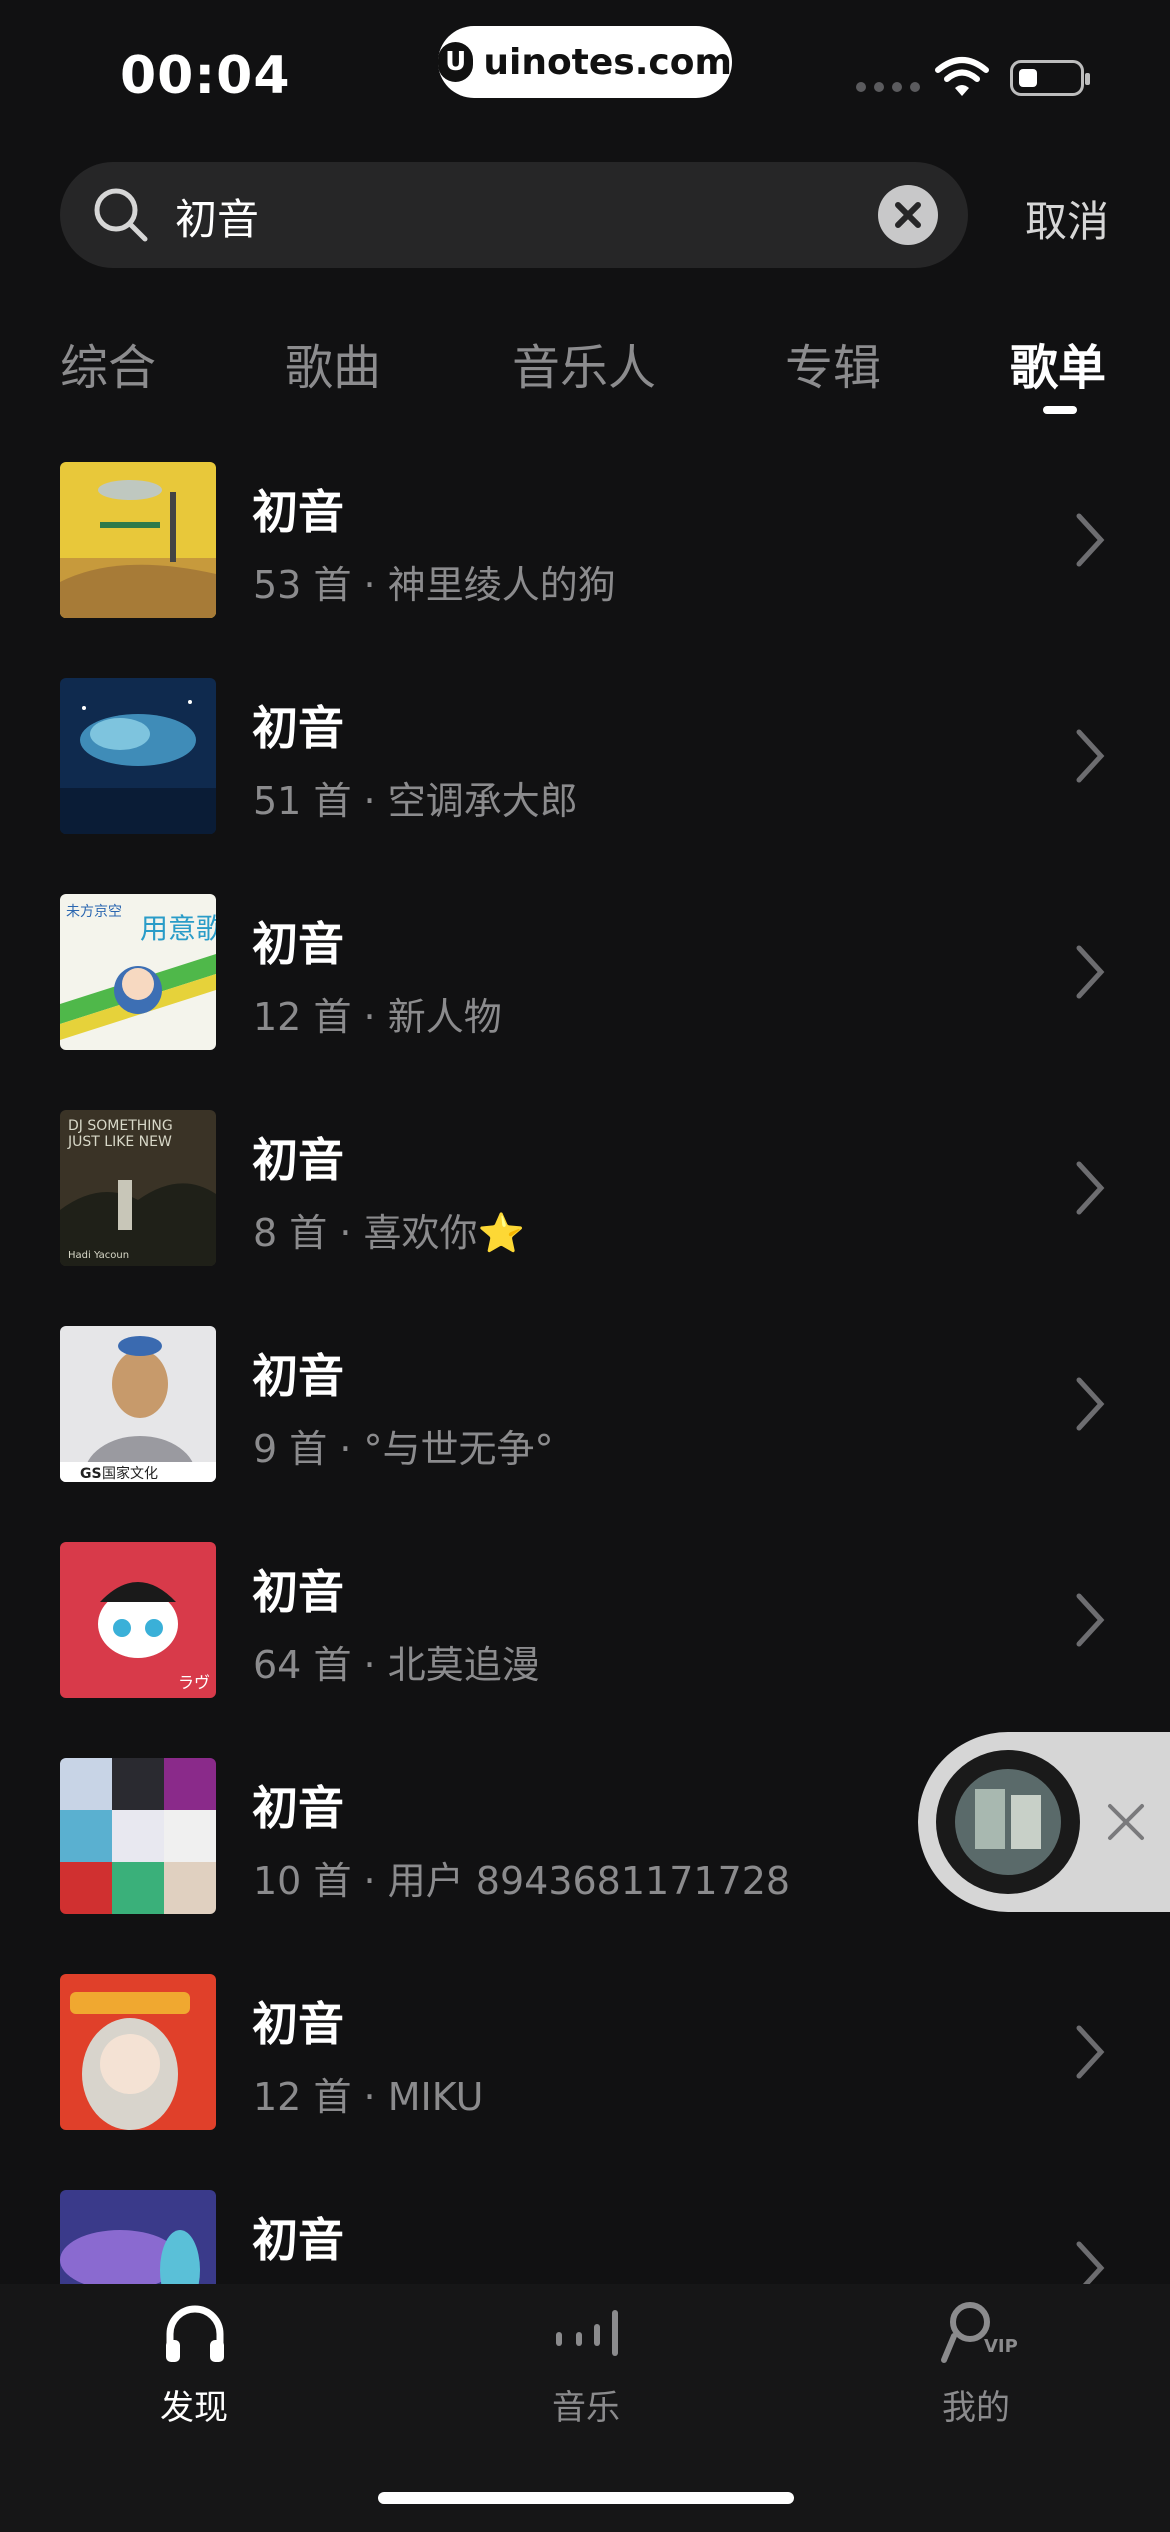  I want to click on playlist-row: 初音, so click(585, 2237).